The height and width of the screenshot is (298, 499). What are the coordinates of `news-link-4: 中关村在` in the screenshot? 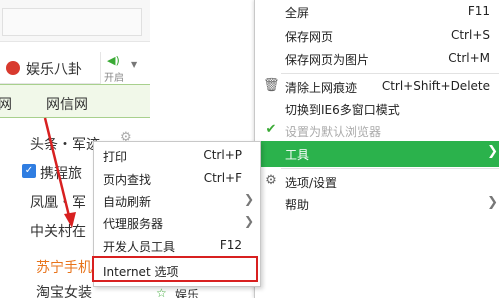 It's located at (58, 231).